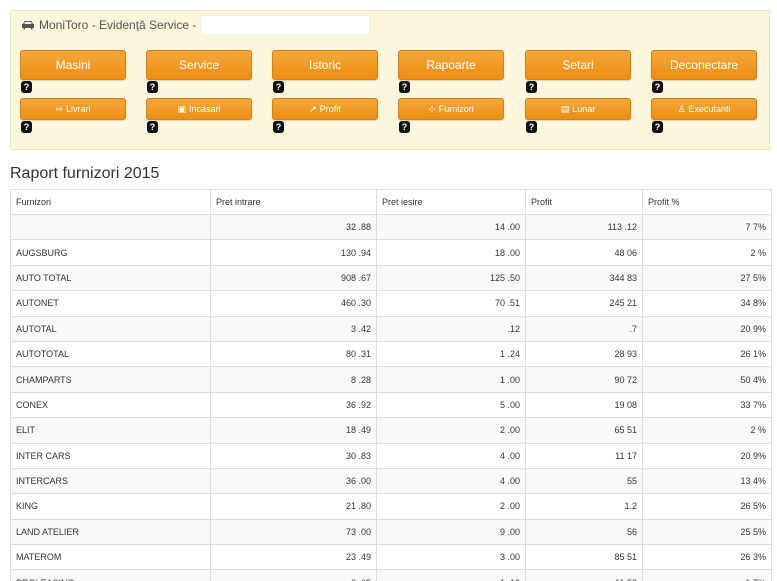 This screenshot has height=581, width=777. What do you see at coordinates (110, 328) in the screenshot?
I see `table-cell: AUTOTAL` at bounding box center [110, 328].